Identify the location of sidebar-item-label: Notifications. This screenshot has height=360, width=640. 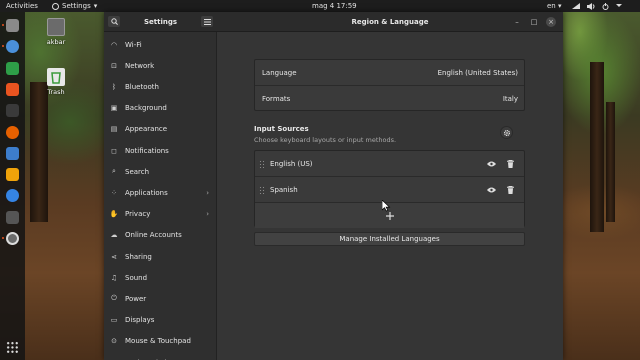
(147, 150).